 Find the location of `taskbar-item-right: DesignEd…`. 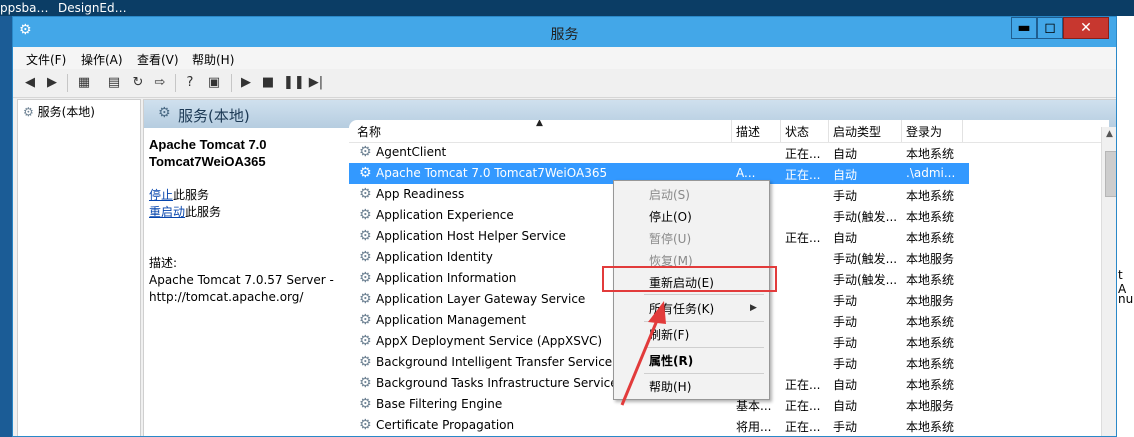

taskbar-item-right: DesignEd… is located at coordinates (92, 8).